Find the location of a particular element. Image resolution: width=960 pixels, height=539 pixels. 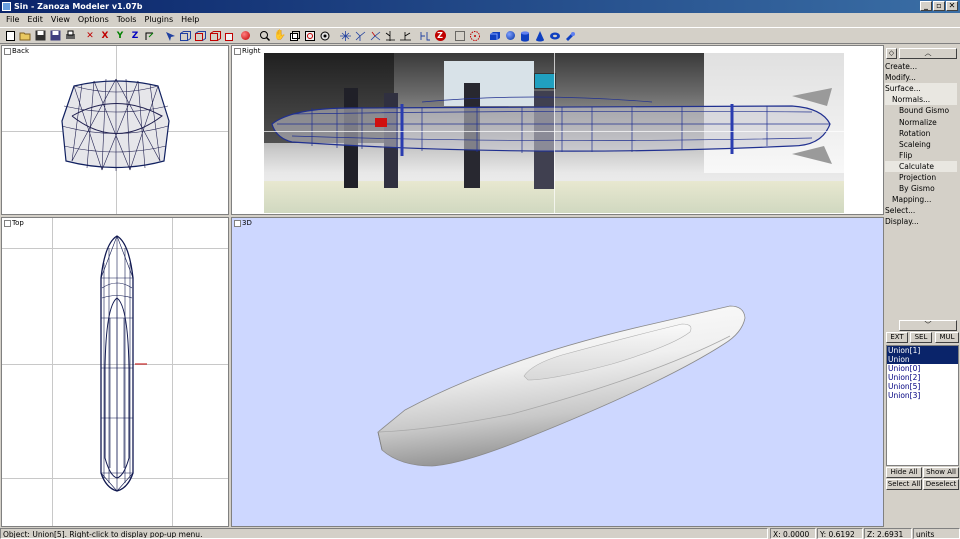

save-as-icon is located at coordinates (55, 36).